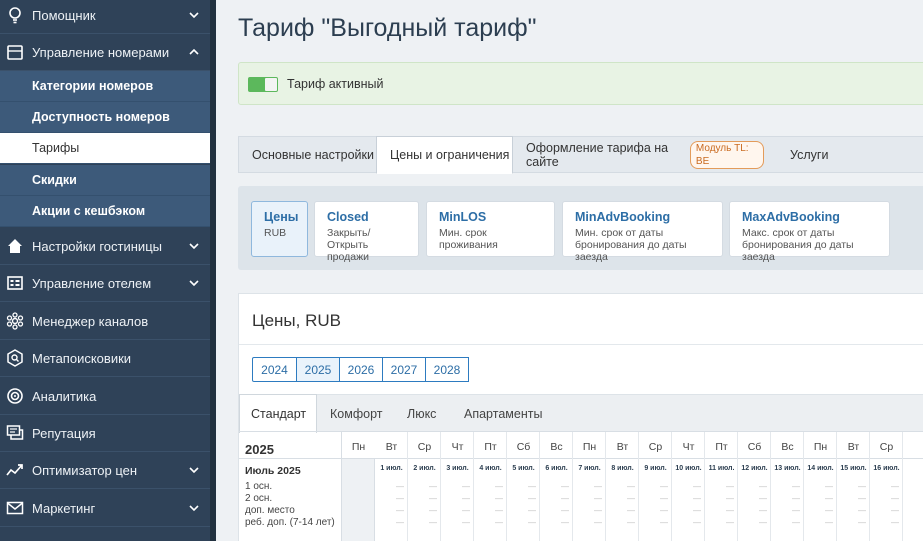  What do you see at coordinates (421, 413) in the screenshot?
I see `tab-room-lux: Люкс` at bounding box center [421, 413].